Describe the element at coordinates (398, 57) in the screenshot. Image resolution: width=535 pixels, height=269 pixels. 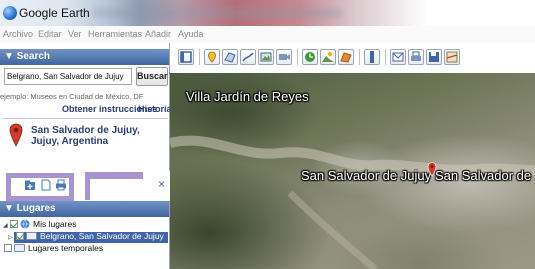
I see `email-icon` at that location.